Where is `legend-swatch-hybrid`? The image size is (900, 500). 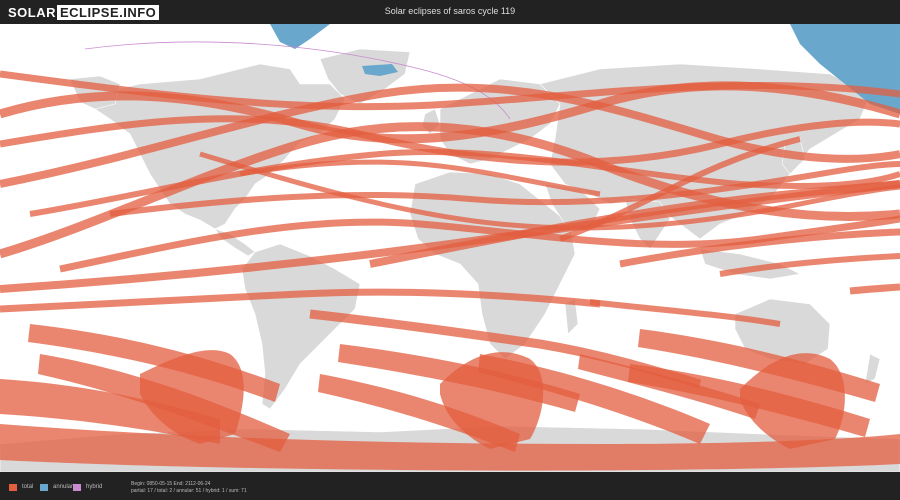 legend-swatch-hybrid is located at coordinates (77, 487).